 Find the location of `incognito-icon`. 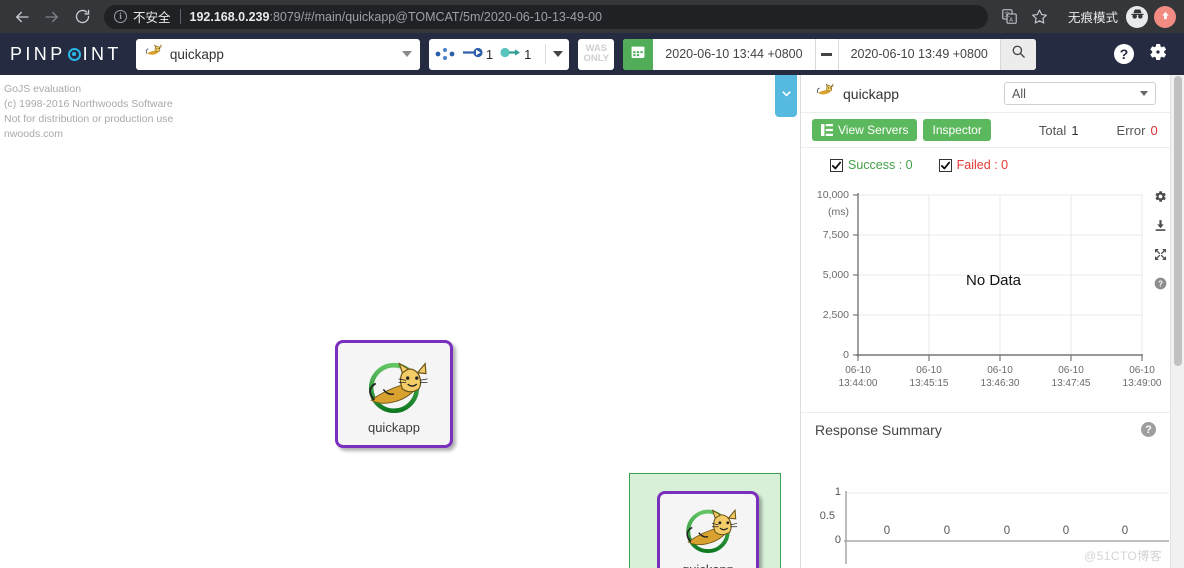

incognito-icon is located at coordinates (1137, 17).